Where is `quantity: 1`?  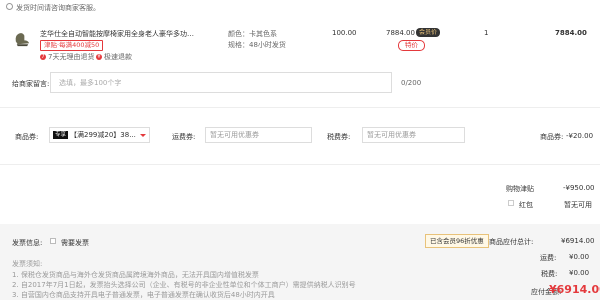
quantity: 1 is located at coordinates (486, 33).